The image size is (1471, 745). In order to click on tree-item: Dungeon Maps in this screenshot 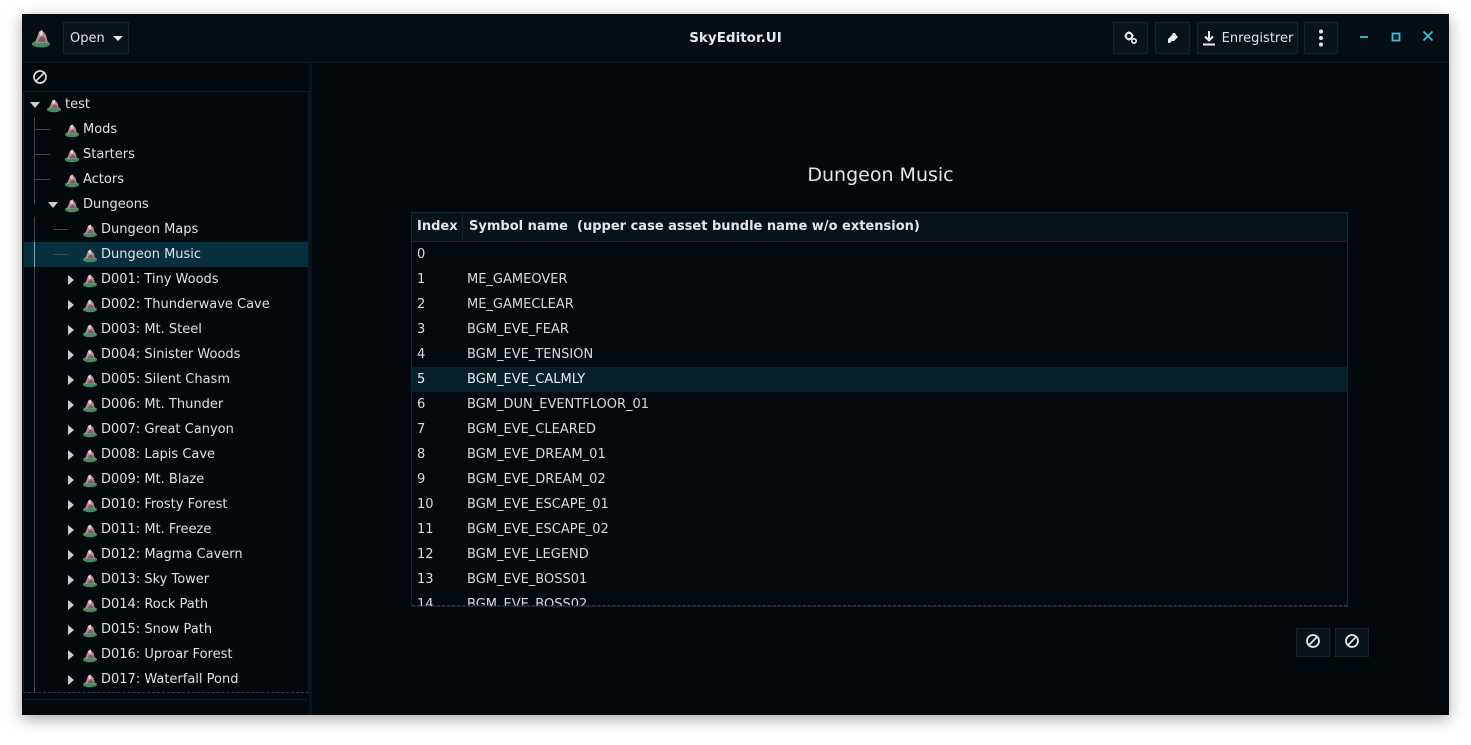, I will do `click(166, 229)`.